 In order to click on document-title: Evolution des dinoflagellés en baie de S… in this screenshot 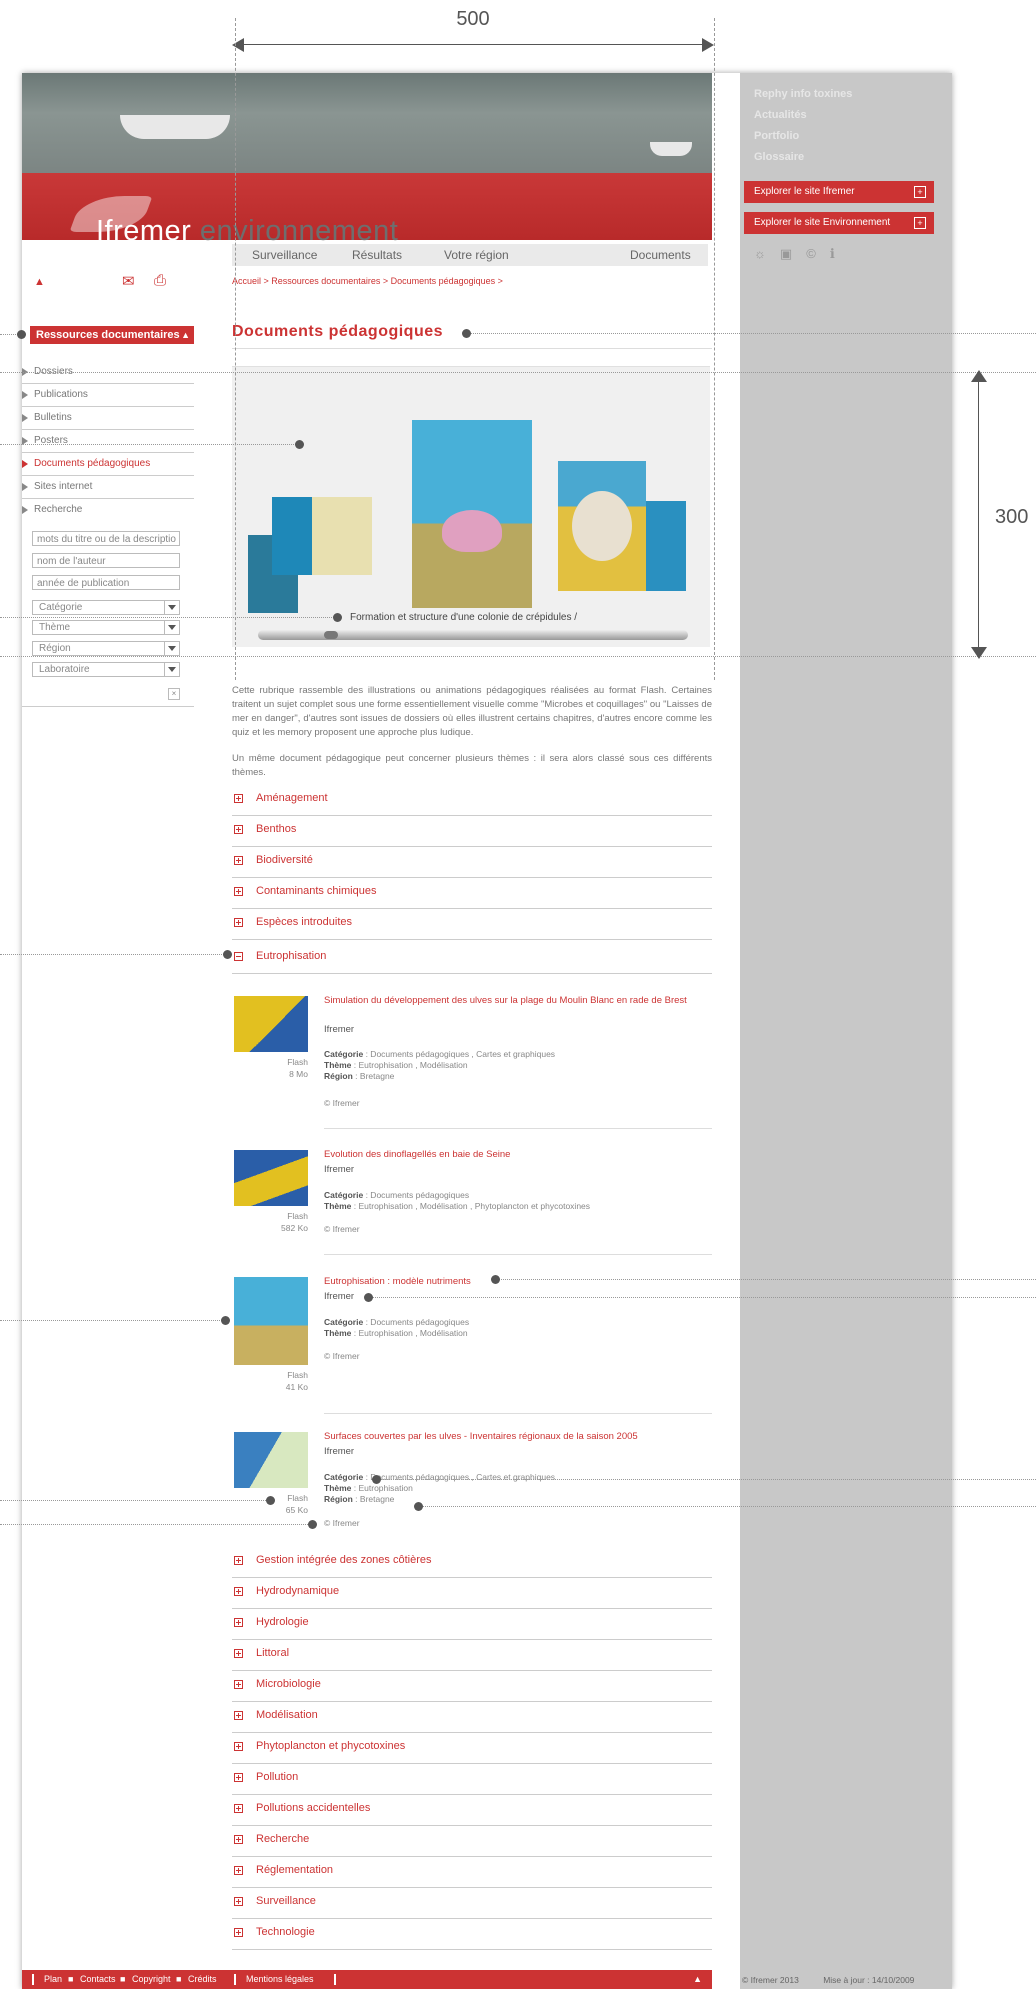, I will do `click(514, 1154)`.